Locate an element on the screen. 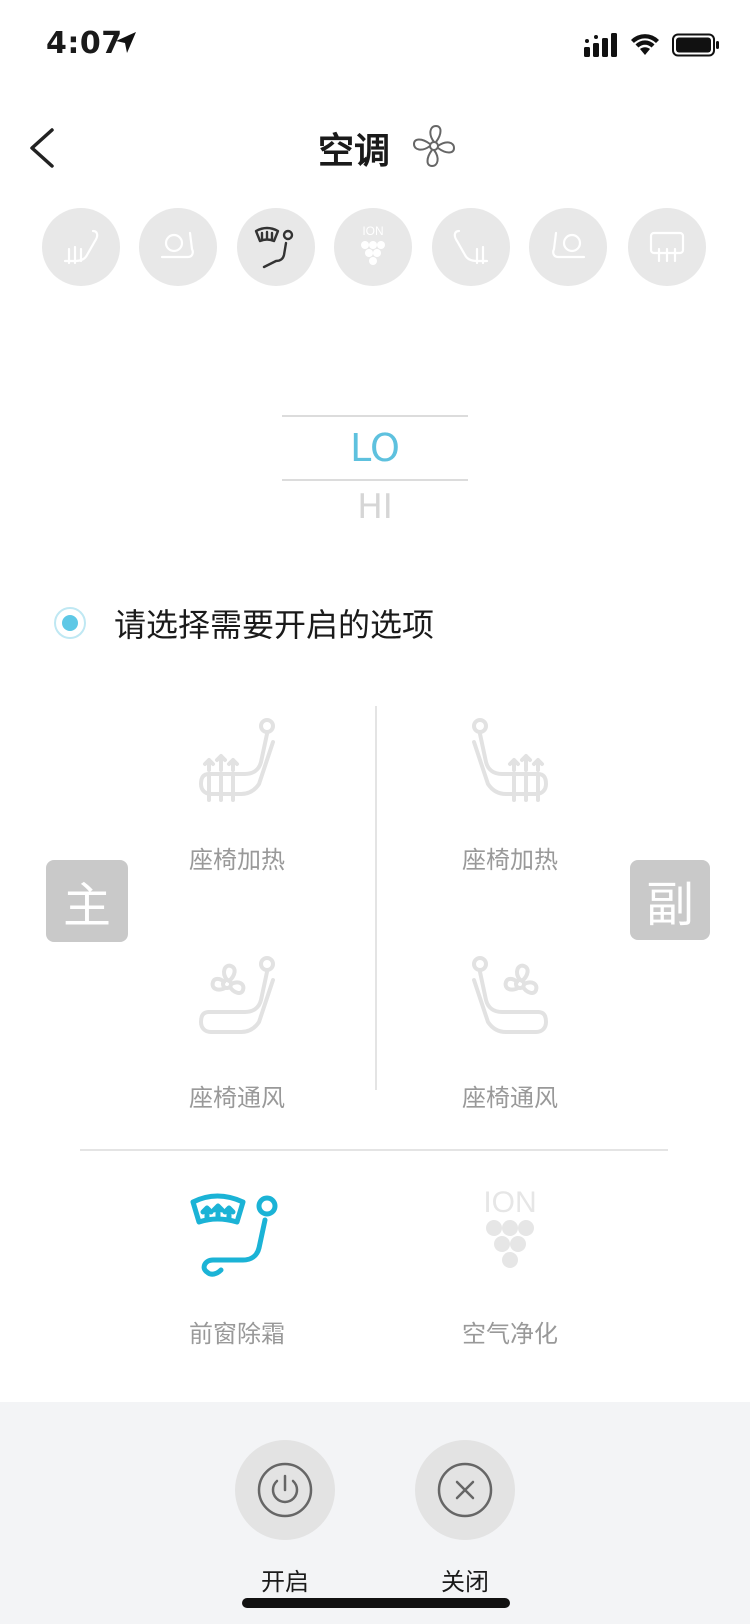  status-time: 4:07 is located at coordinates (84, 43).